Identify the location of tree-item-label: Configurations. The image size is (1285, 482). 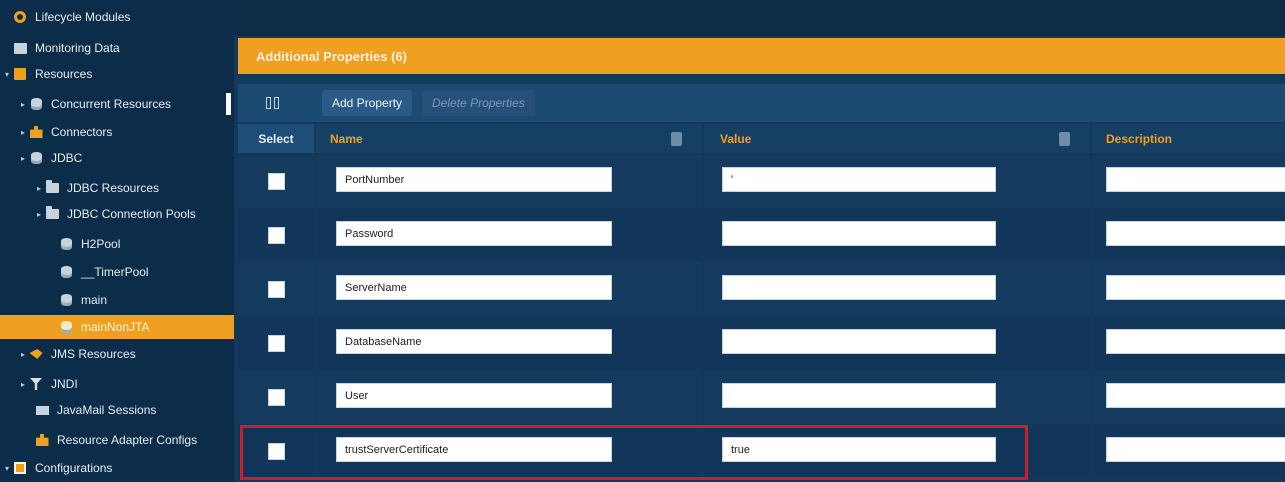
(74, 468).